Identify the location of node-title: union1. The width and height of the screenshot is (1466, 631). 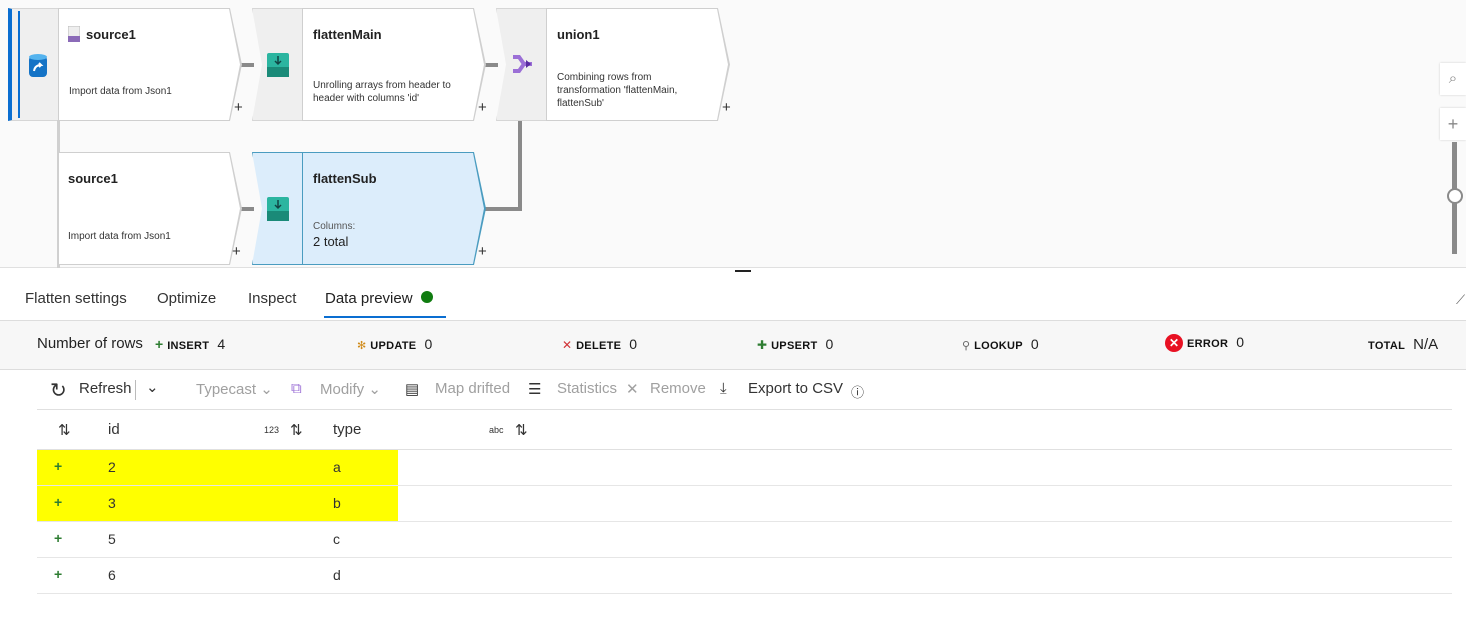
(578, 34).